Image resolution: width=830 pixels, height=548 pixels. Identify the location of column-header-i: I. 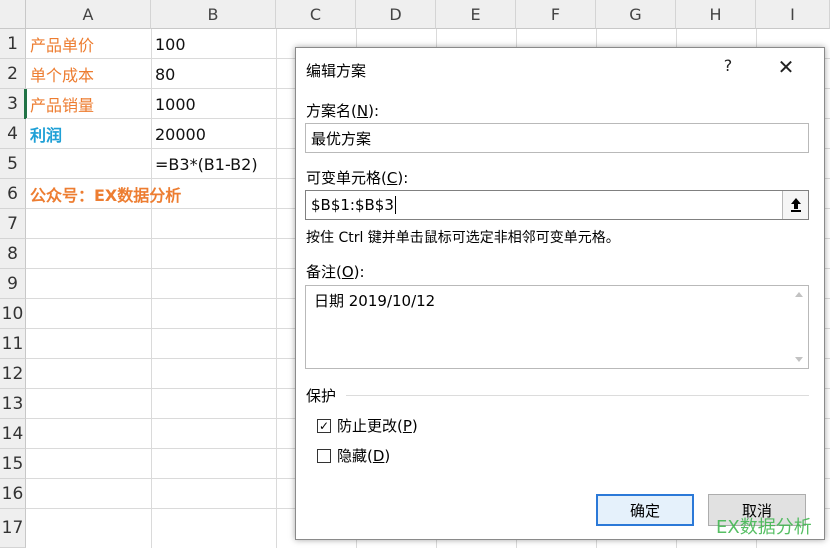
(793, 14).